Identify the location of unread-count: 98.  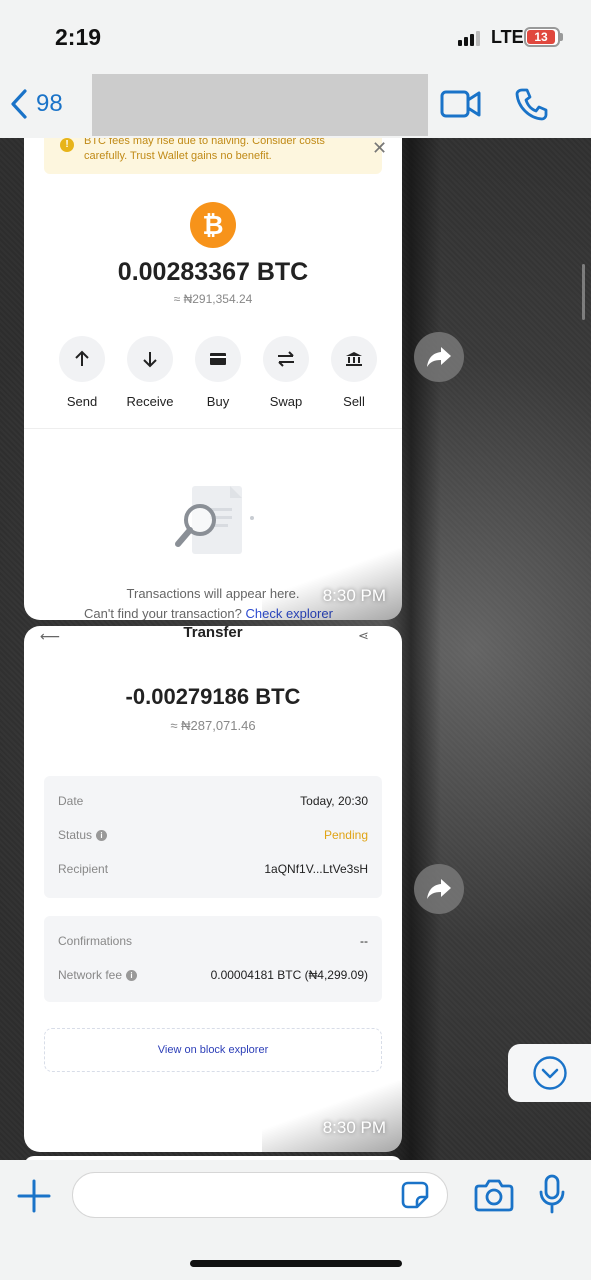
(49, 103).